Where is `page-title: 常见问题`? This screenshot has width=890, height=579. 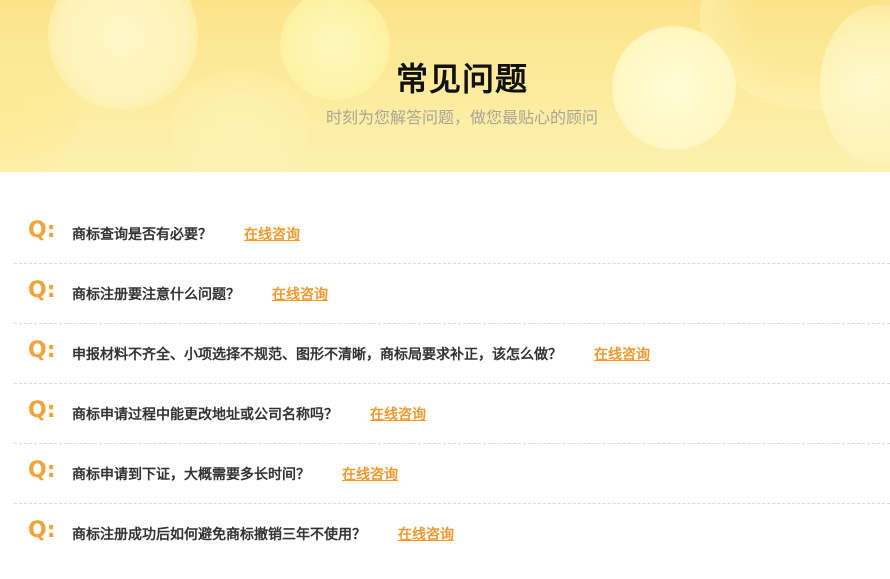 page-title: 常见问题 is located at coordinates (461, 79).